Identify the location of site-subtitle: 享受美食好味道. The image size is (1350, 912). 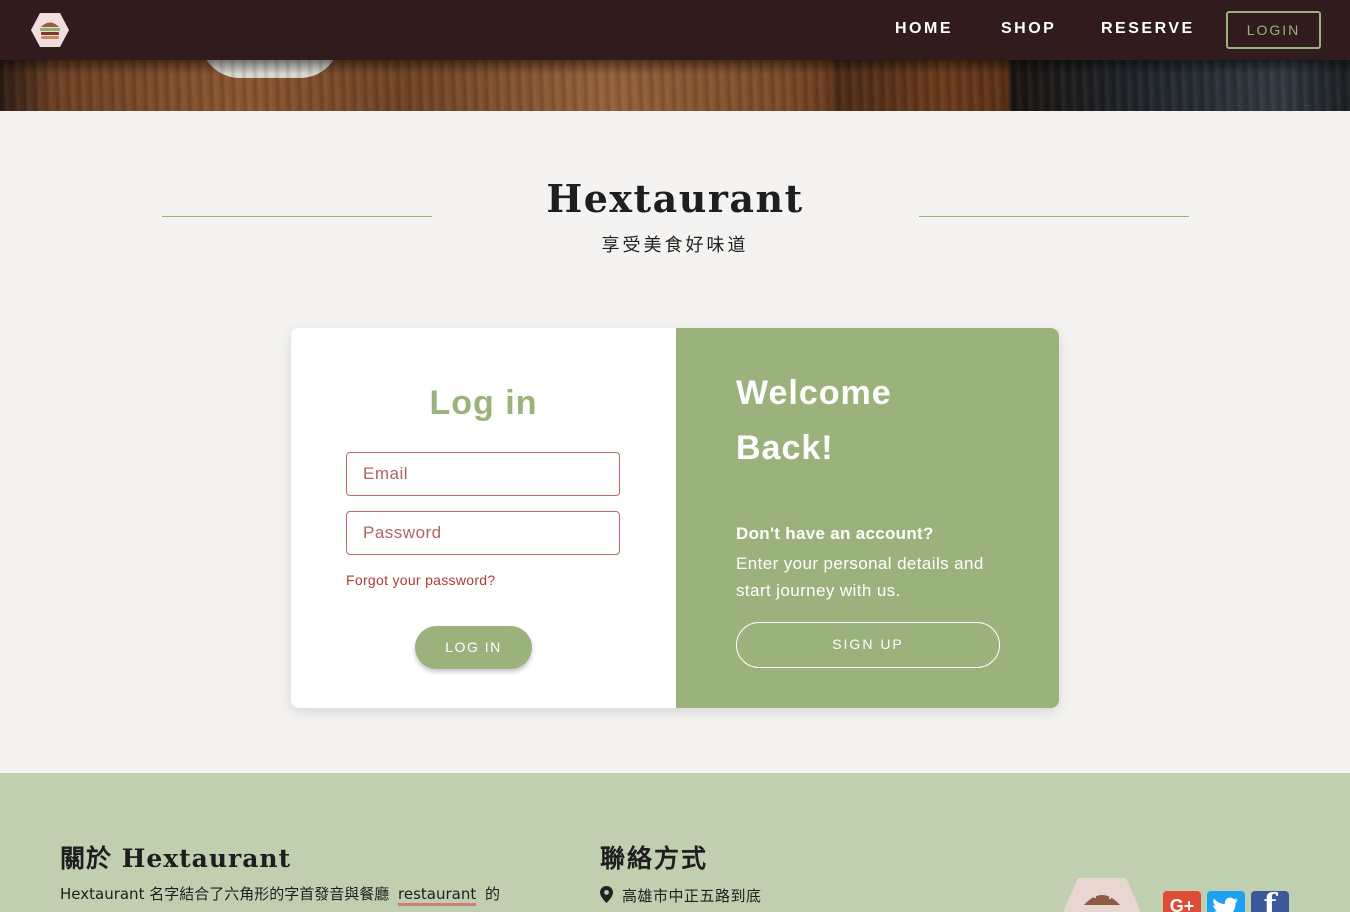
(675, 245).